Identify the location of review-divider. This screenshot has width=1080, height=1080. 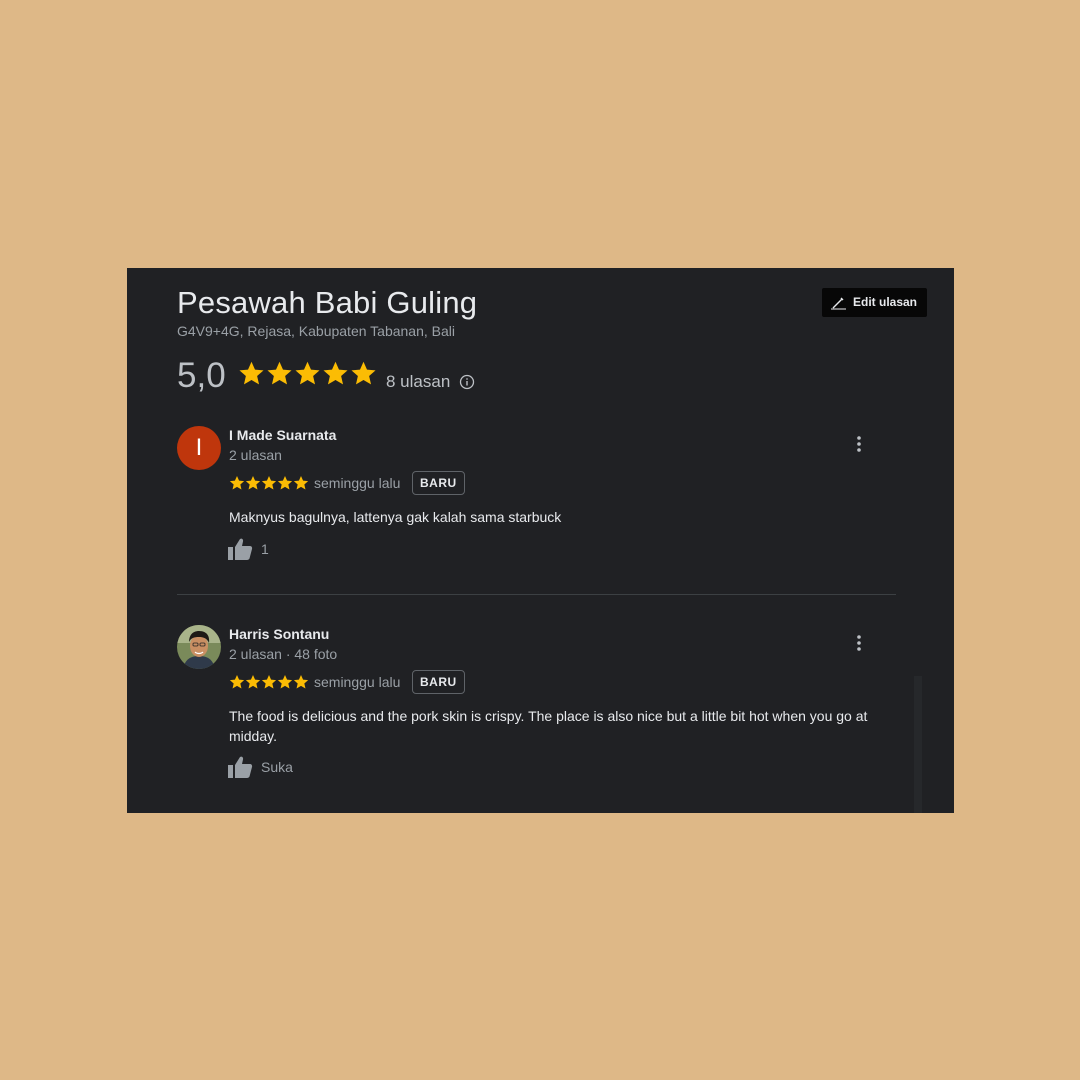
(536, 594).